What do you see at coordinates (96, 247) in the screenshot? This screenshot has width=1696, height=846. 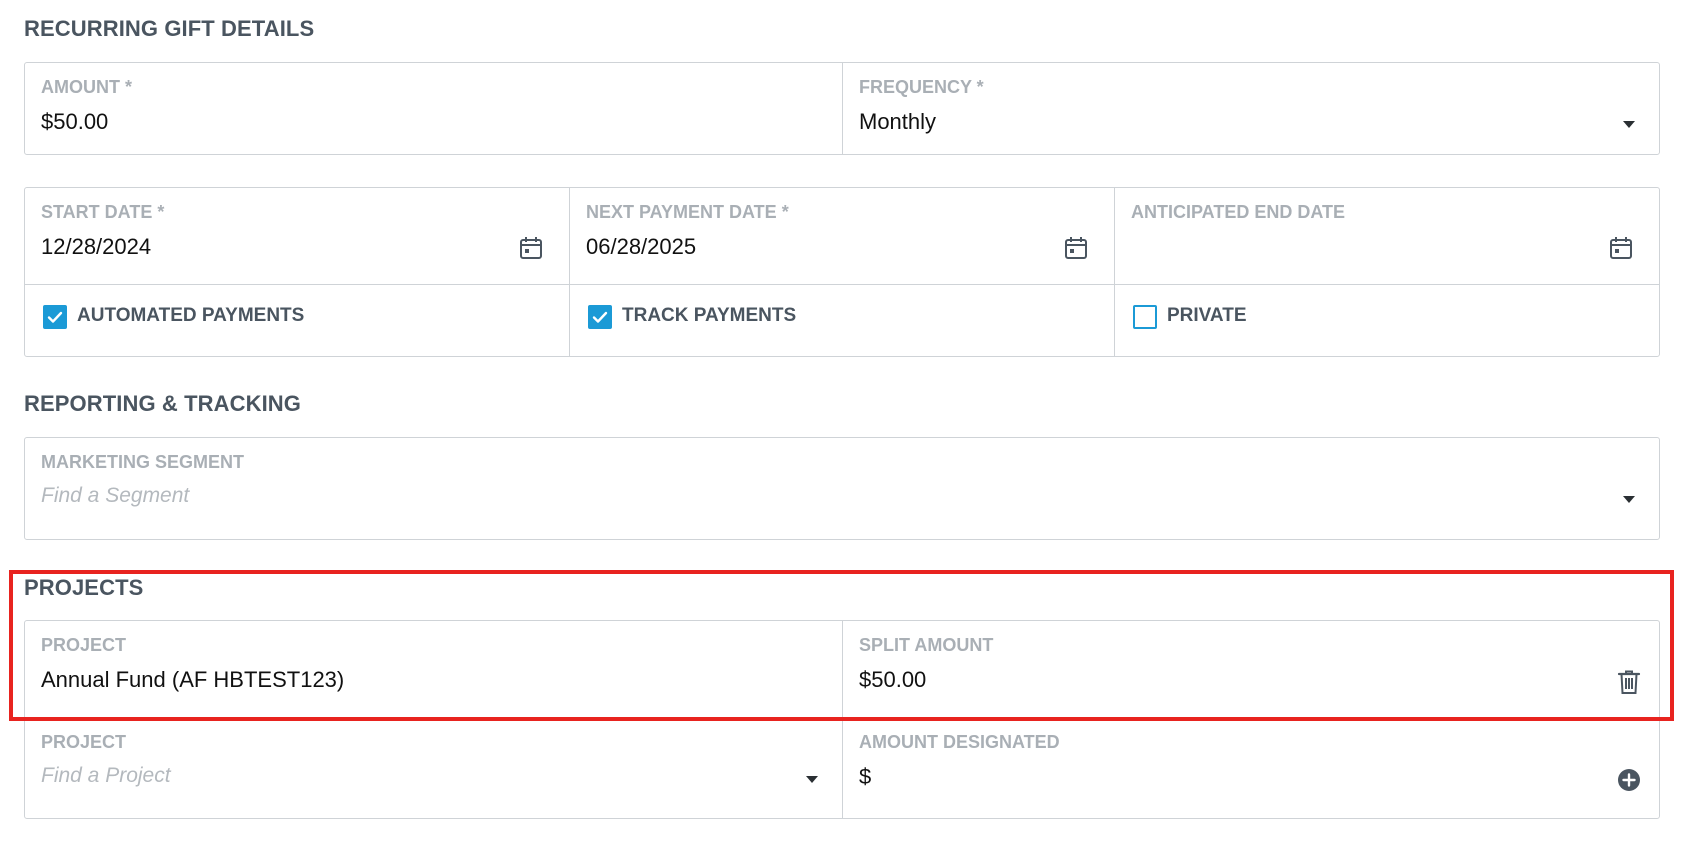 I see `start-date-value: 12/28/2024` at bounding box center [96, 247].